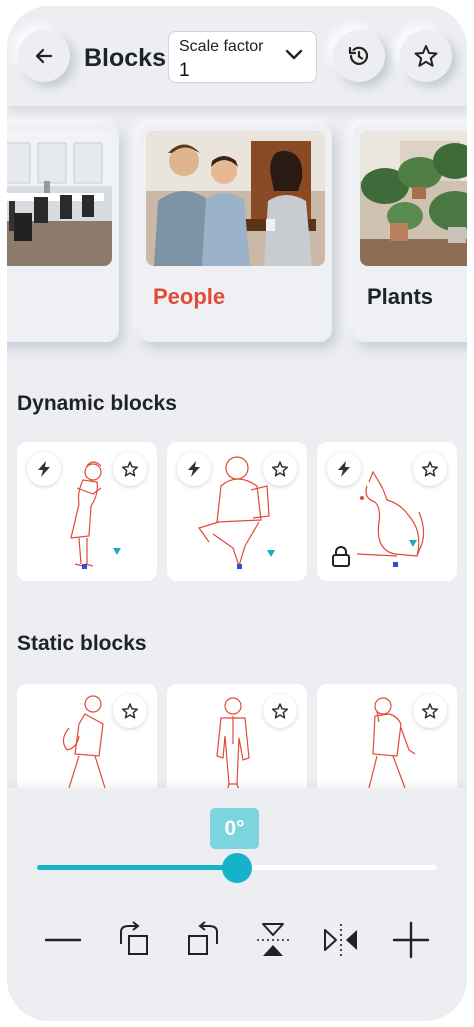 Image resolution: width=474 pixels, height=1027 pixels. I want to click on scale-up-button, so click(411, 940).